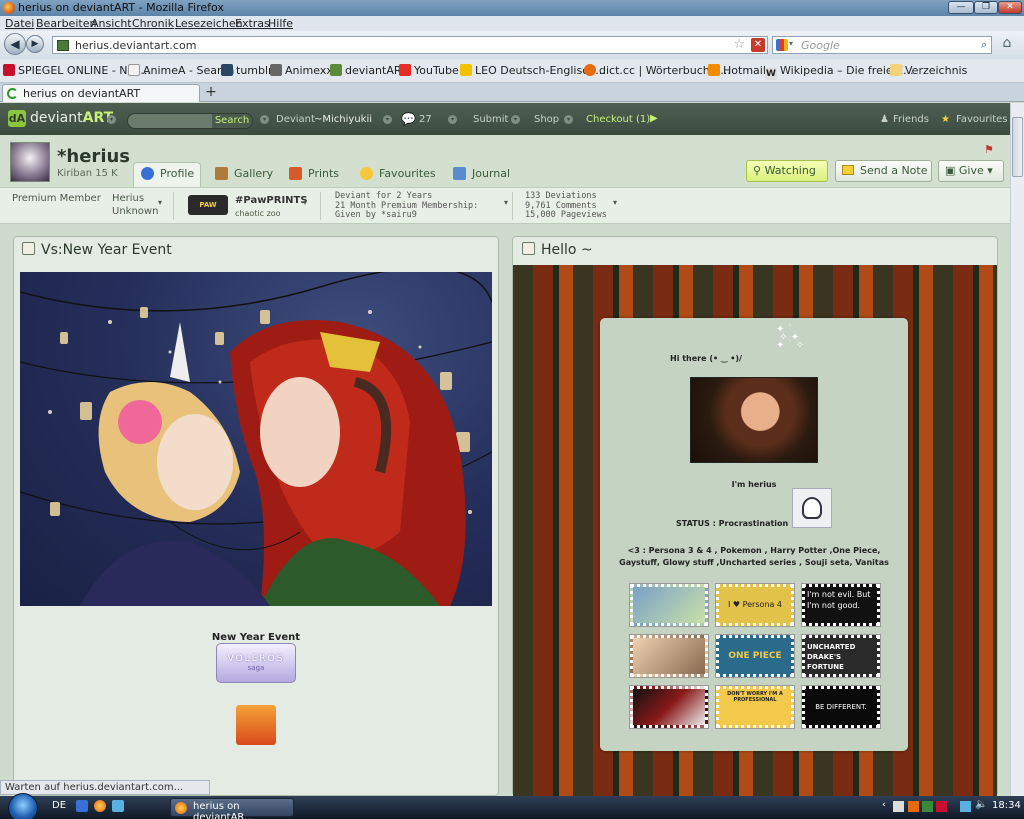 The width and height of the screenshot is (1024, 819). What do you see at coordinates (567, 250) in the screenshot?
I see `right-panel-title-text: Hello ~` at bounding box center [567, 250].